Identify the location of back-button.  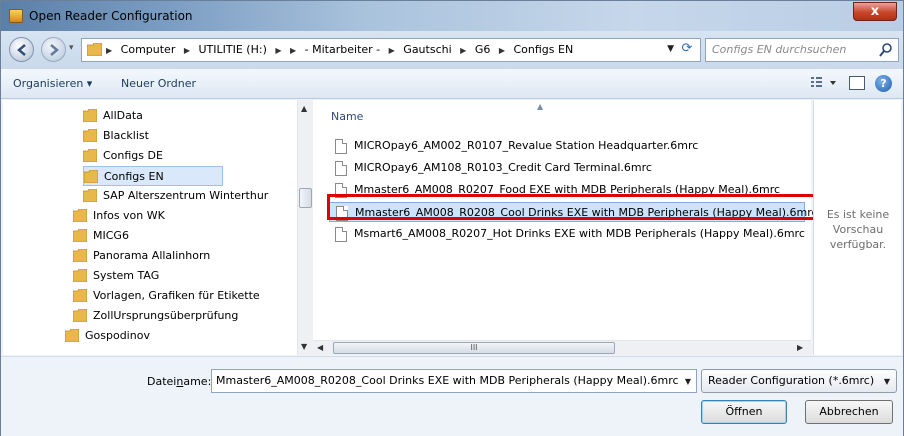
(21, 49).